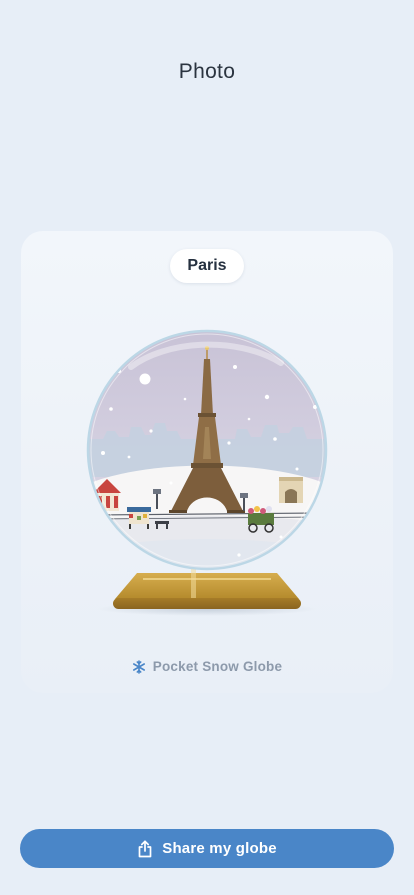 Image resolution: width=414 pixels, height=895 pixels. I want to click on city-label: Paris, so click(207, 266).